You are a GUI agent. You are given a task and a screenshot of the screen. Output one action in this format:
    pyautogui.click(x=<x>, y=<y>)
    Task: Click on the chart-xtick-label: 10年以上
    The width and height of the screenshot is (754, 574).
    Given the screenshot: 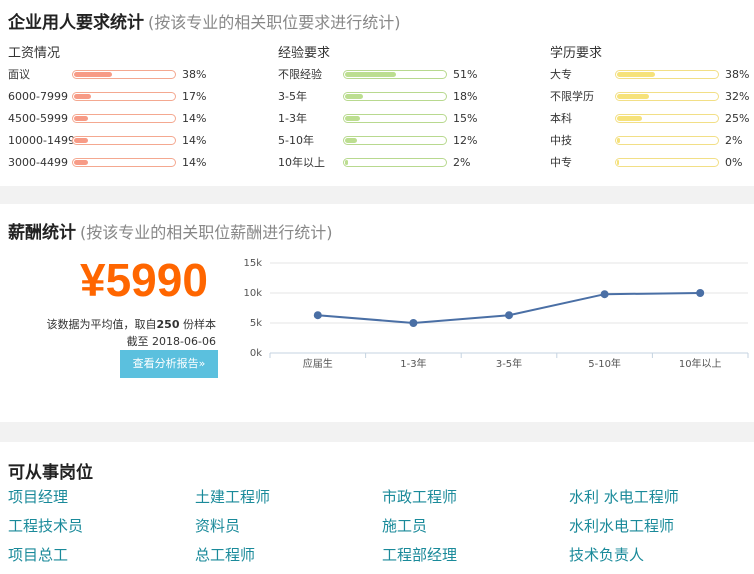 What is the action you would take?
    pyautogui.click(x=700, y=363)
    